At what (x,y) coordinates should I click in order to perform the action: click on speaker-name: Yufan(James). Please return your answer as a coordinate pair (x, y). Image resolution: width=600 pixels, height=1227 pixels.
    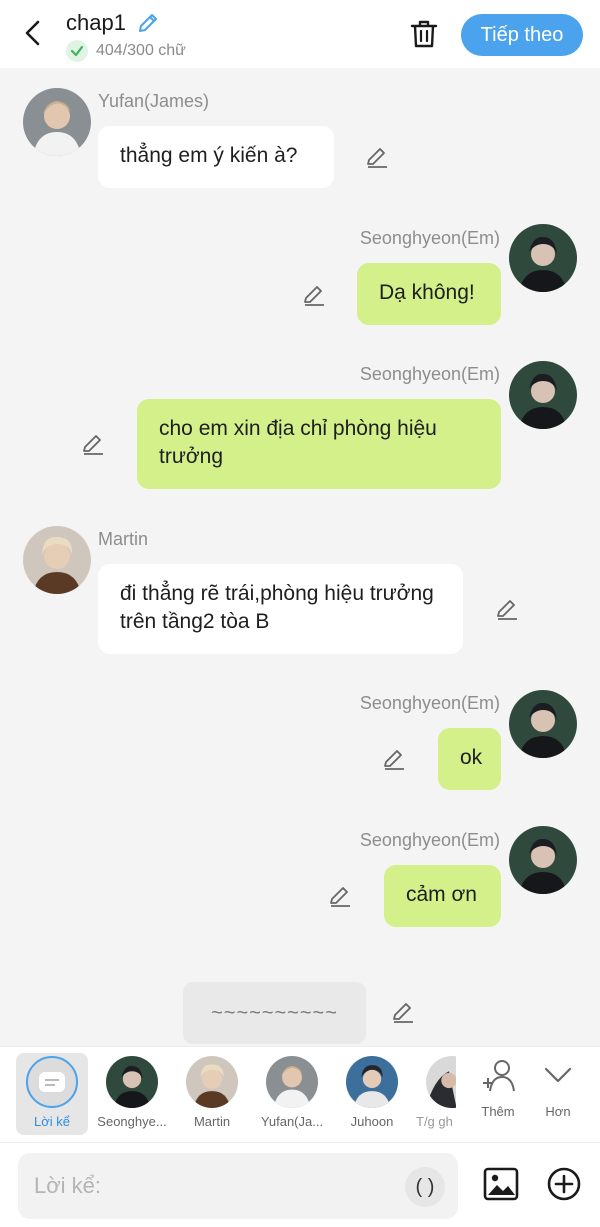
    Looking at the image, I should click on (154, 101).